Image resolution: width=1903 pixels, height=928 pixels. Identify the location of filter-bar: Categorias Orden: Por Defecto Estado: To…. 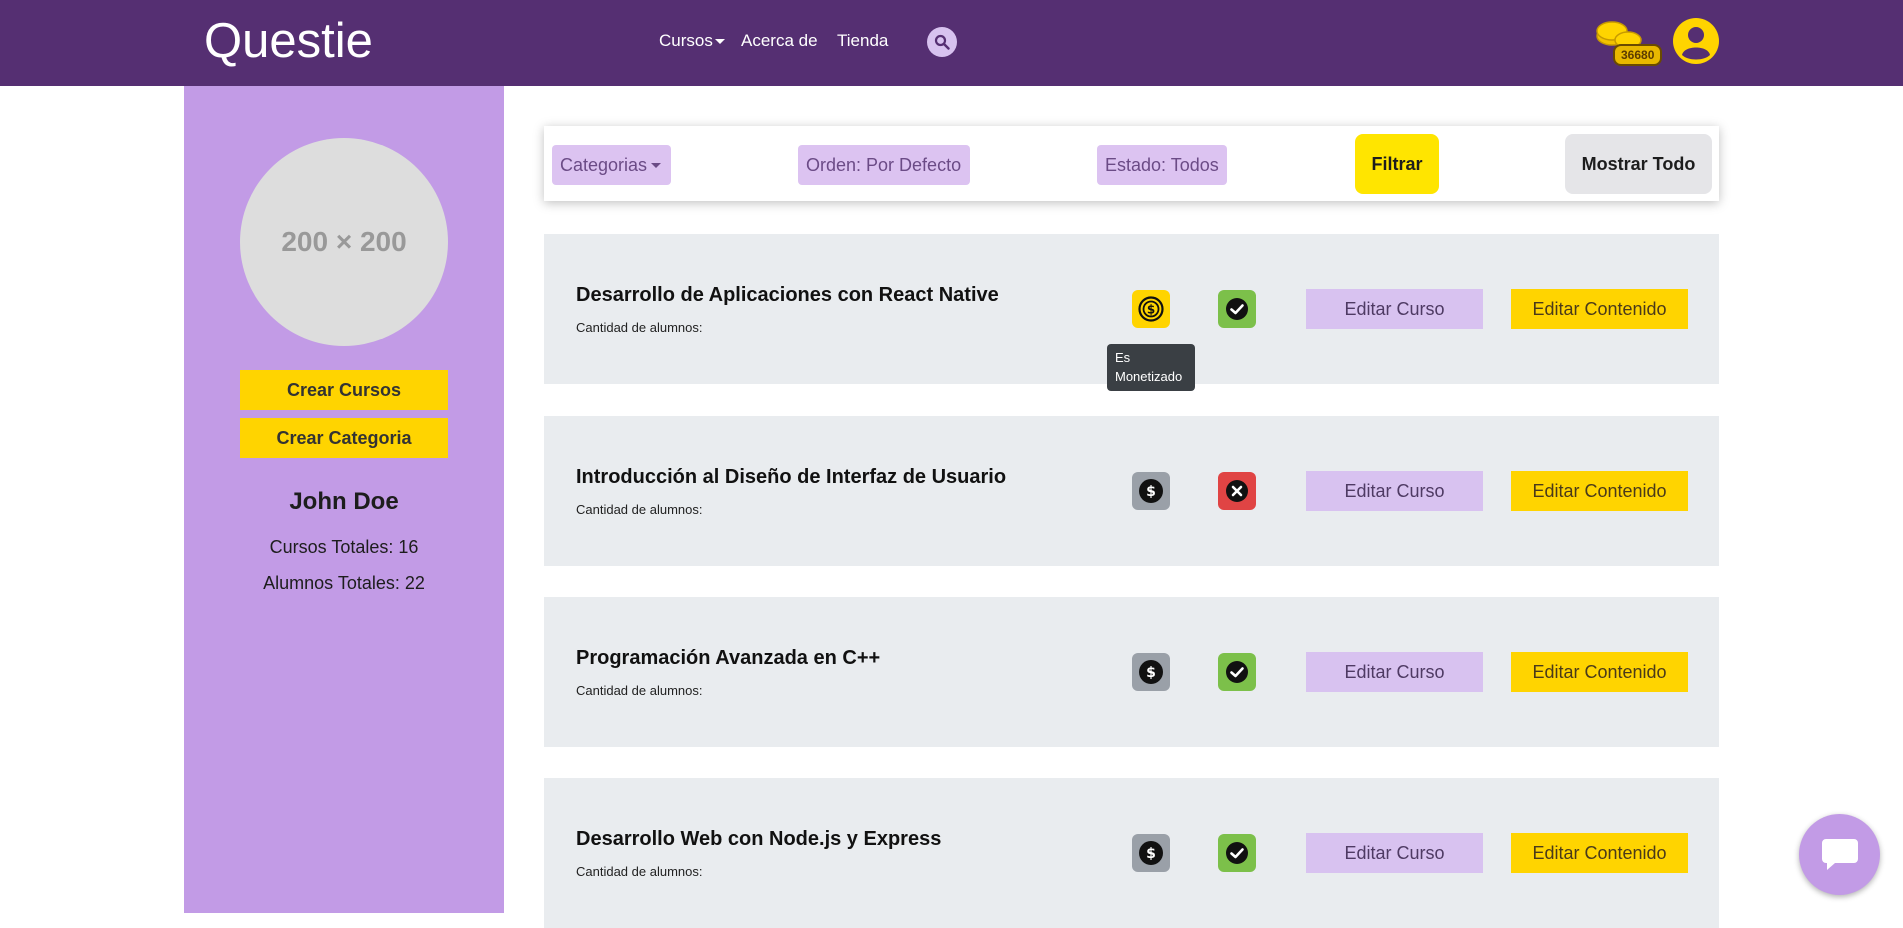
(1131, 163).